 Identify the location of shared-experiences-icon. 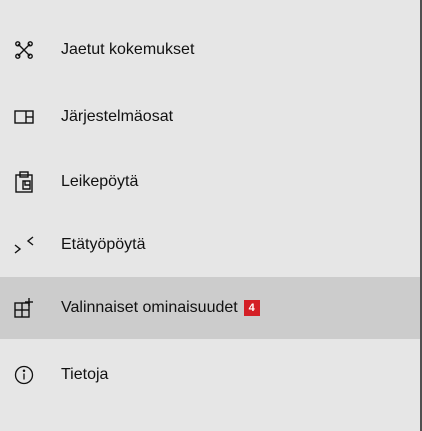
(24, 50).